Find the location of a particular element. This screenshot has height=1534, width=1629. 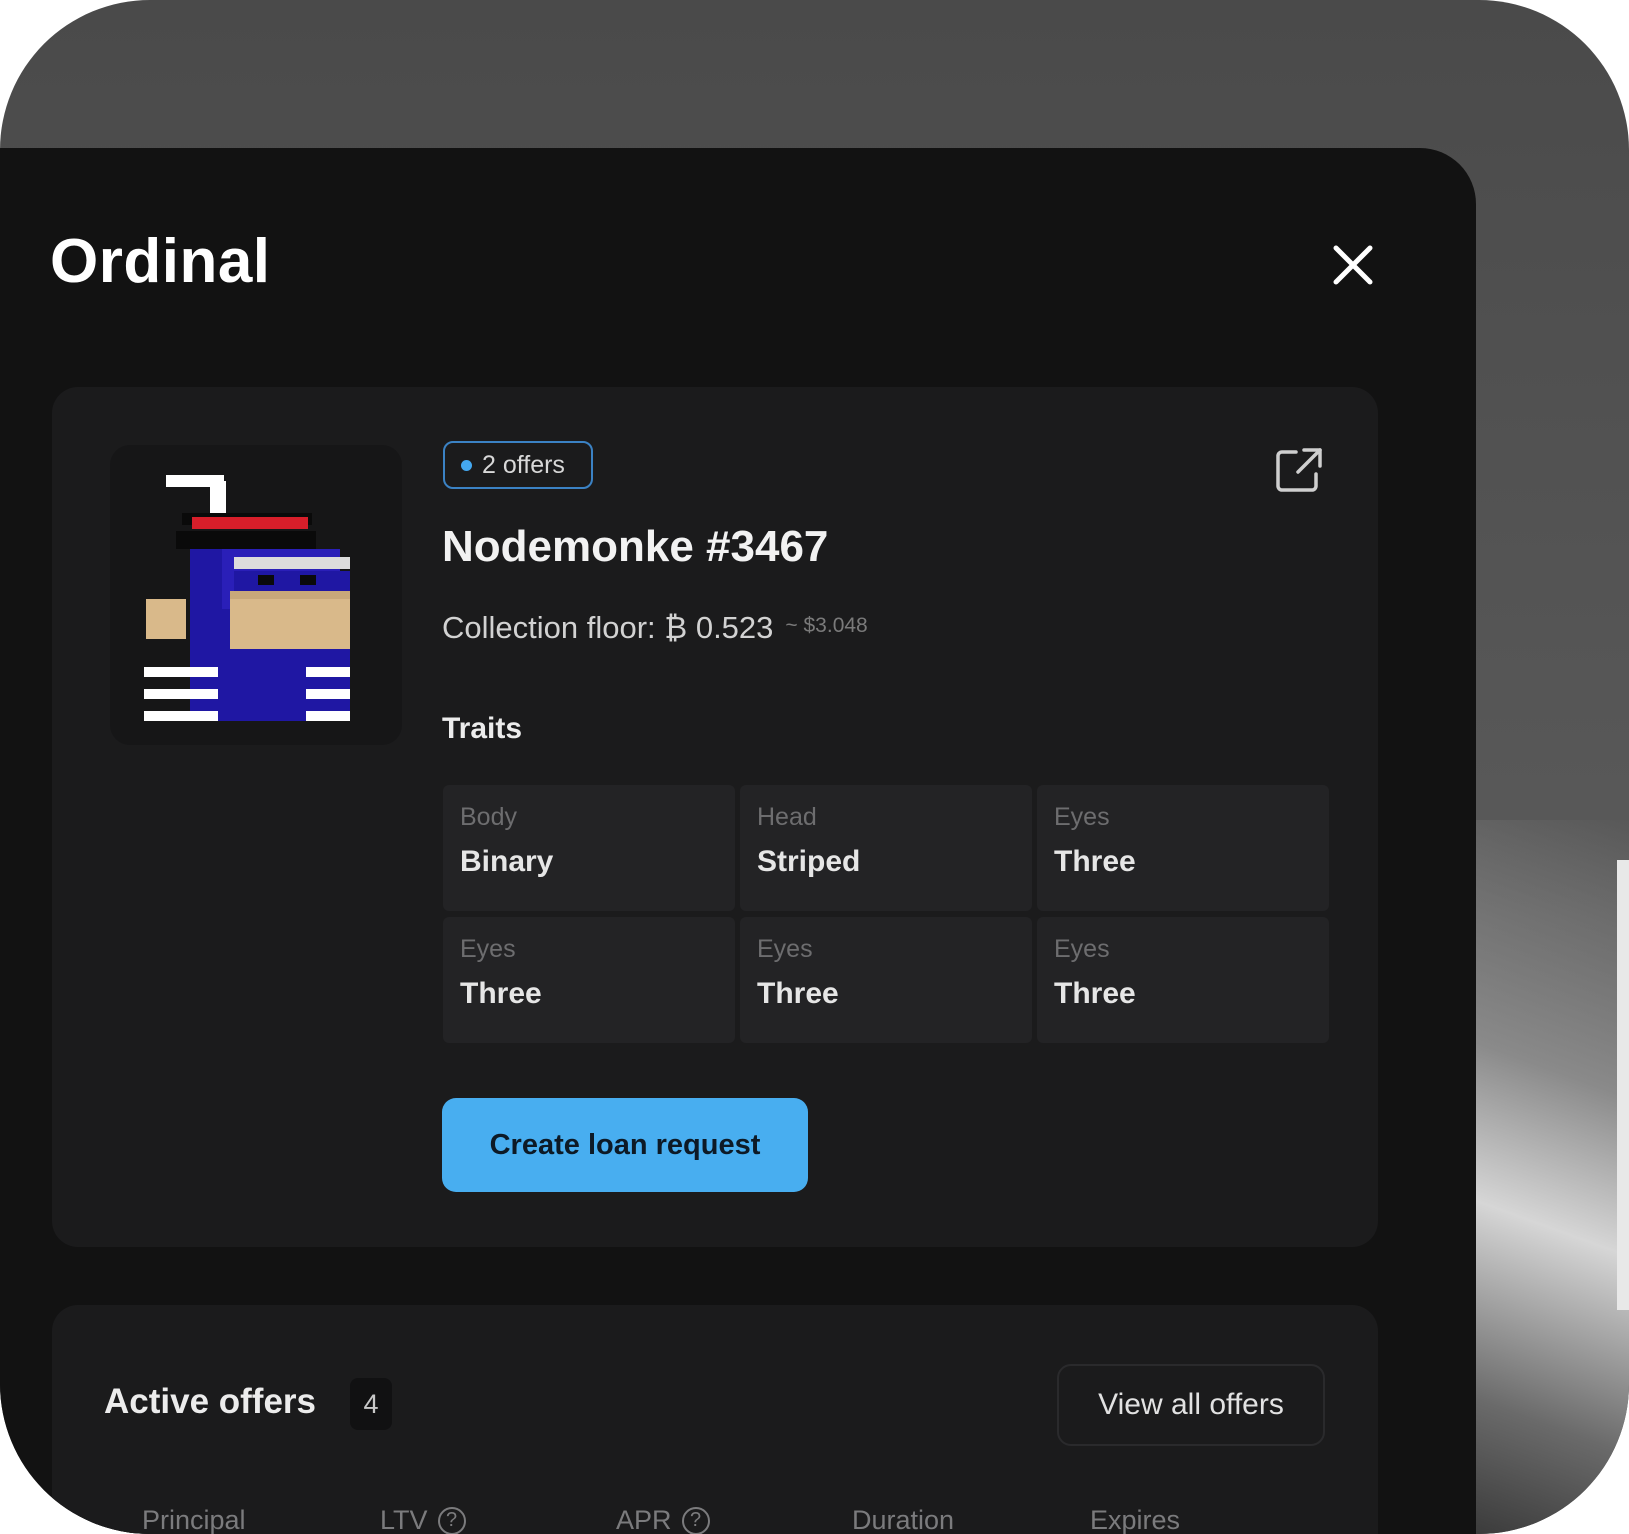

offers-badge: 2 offers is located at coordinates (518, 465).